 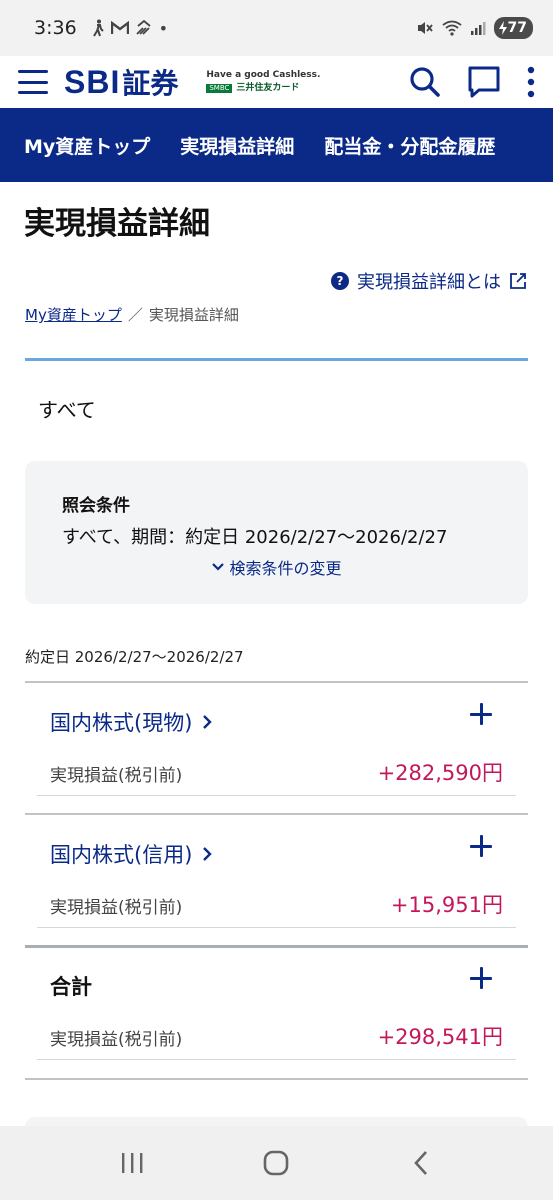 I want to click on section-title: 合計, so click(x=71, y=986).